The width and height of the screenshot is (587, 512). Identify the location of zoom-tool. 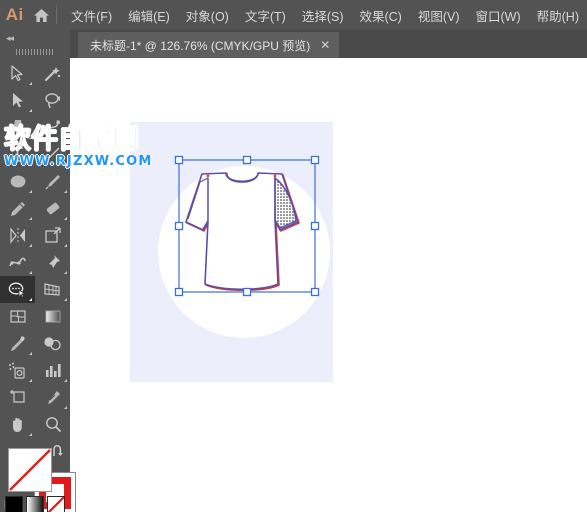
(52, 424).